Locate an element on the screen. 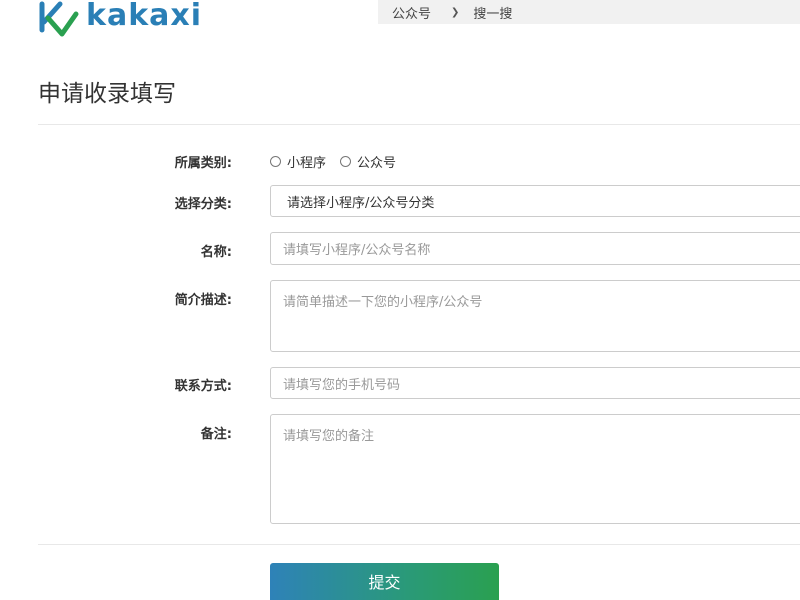 This screenshot has height=600, width=800. remarks-label: 备注: is located at coordinates (216, 434).